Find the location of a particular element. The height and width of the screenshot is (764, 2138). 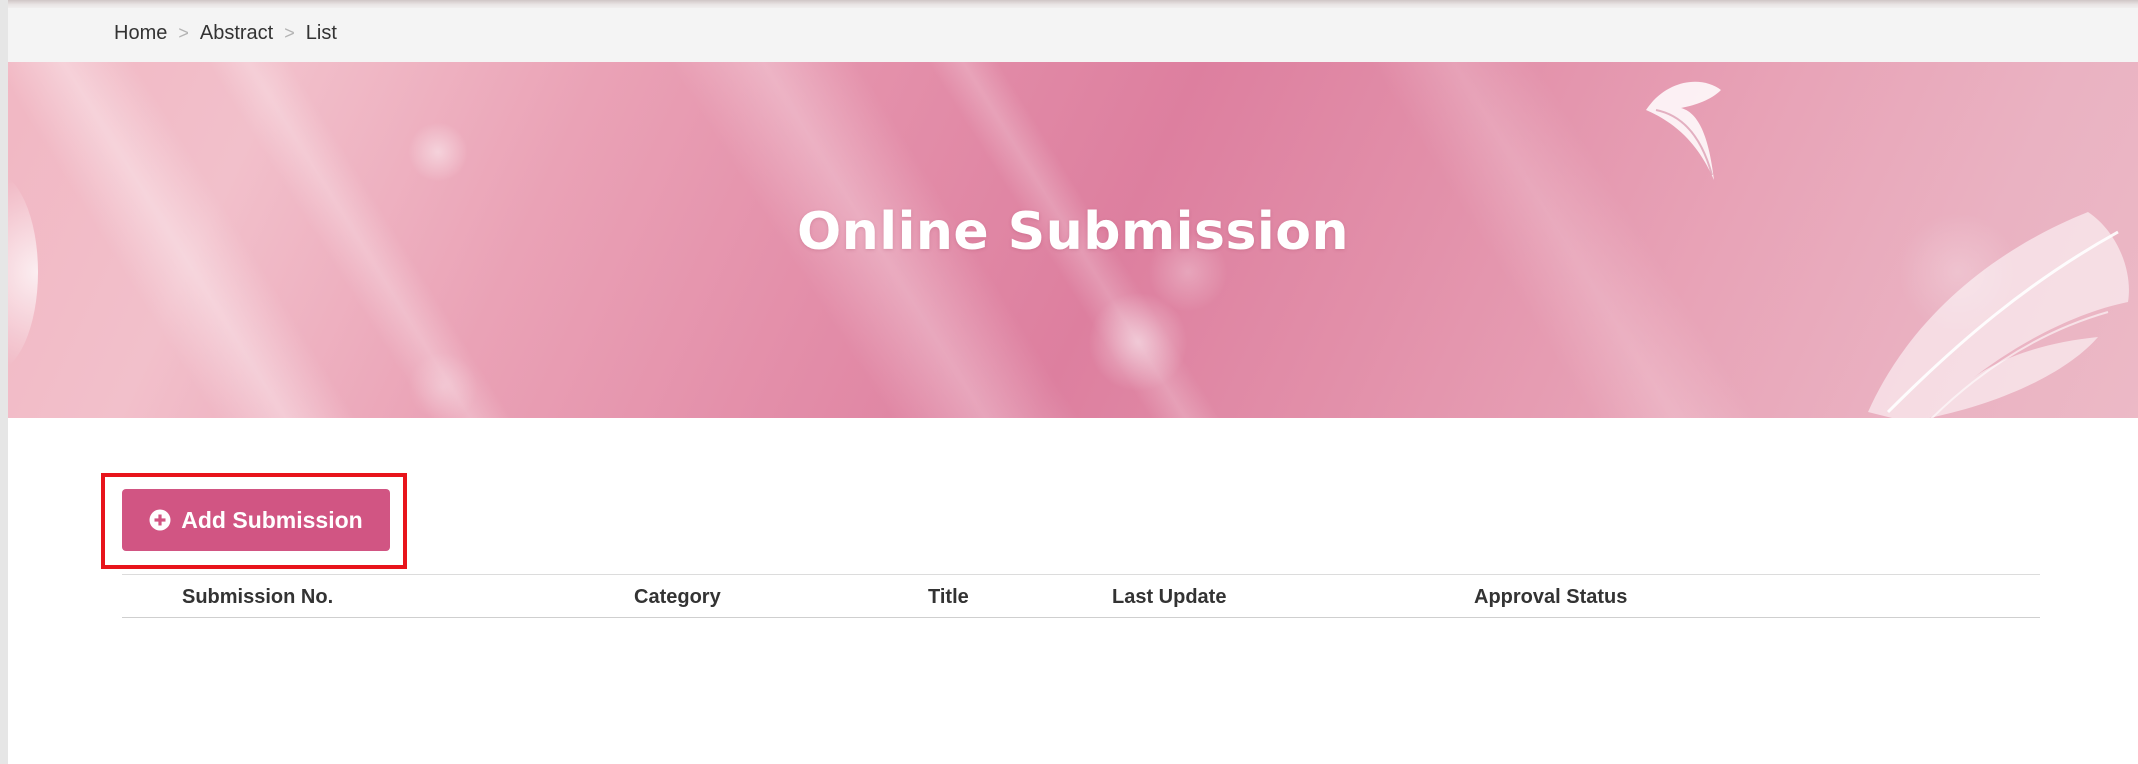

add-submission-label: Add Submission is located at coordinates (272, 519).